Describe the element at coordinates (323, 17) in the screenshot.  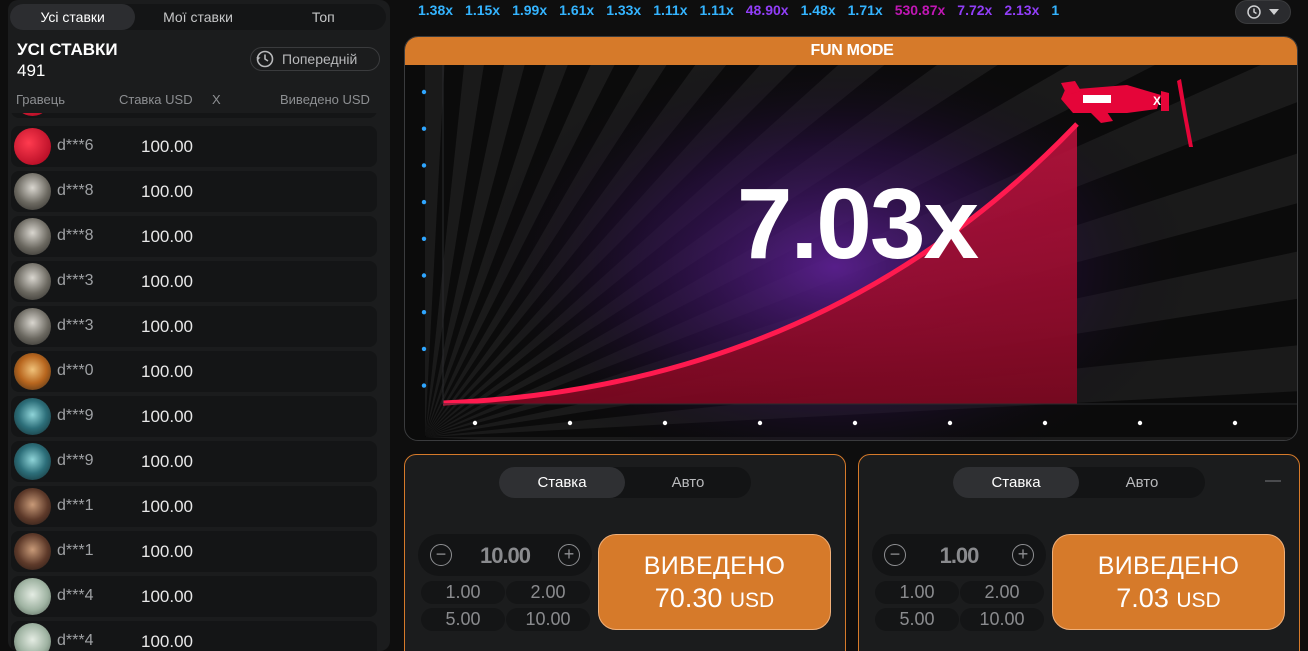
I see `tab-top: Топ` at that location.